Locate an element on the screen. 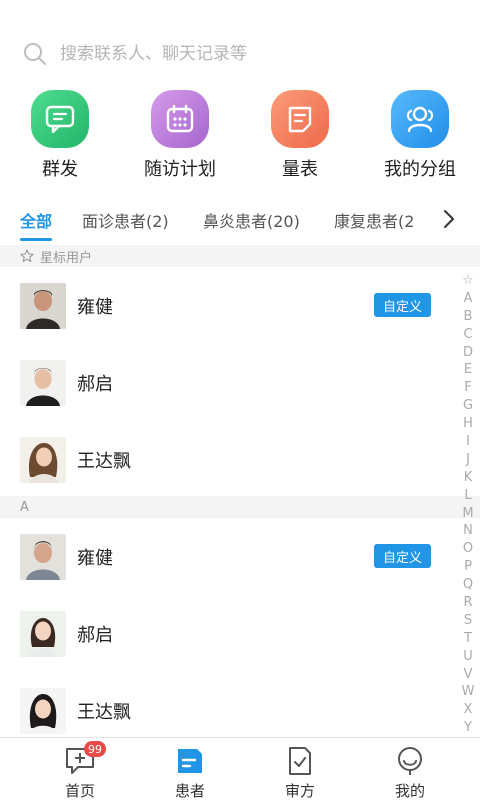 The width and height of the screenshot is (480, 800). nav-home: 99 首页 is located at coordinates (80, 769).